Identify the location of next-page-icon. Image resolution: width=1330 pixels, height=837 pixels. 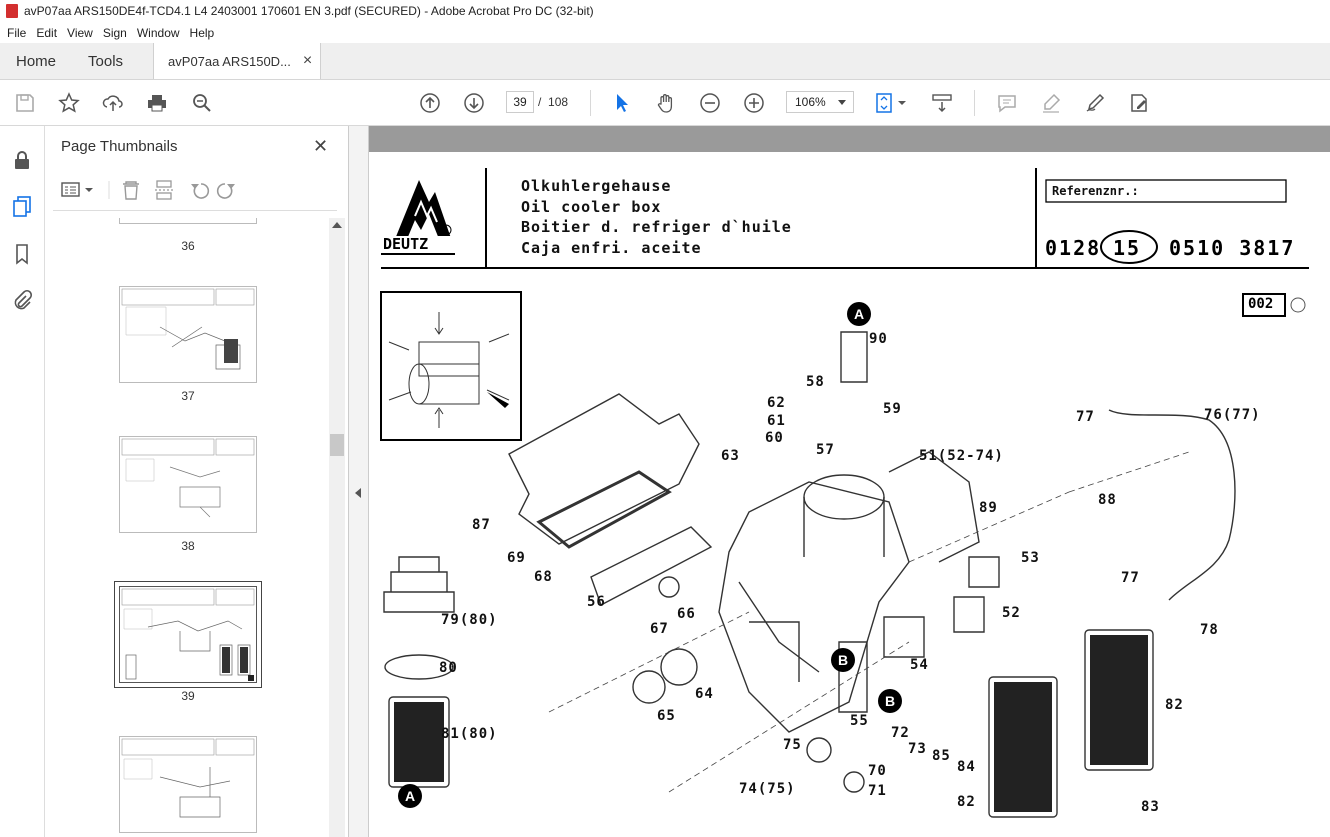
(474, 103).